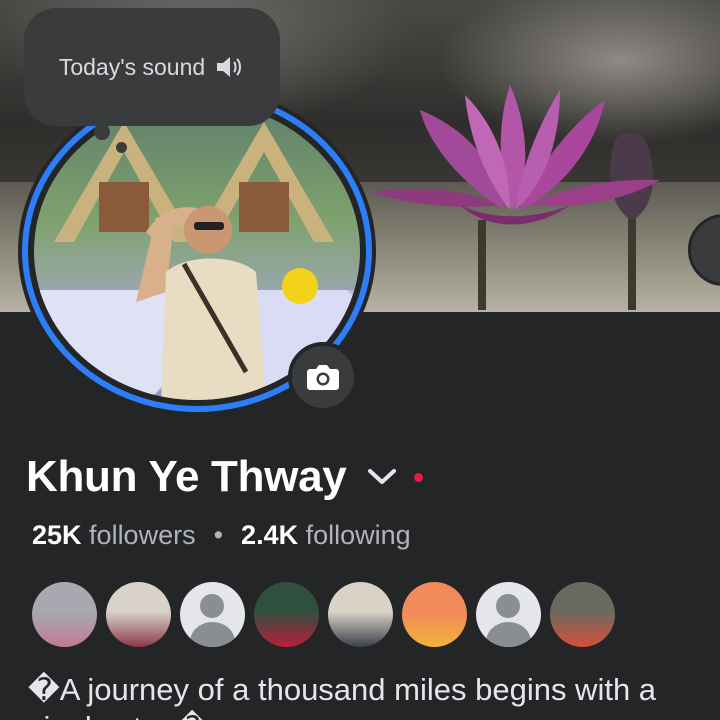  I want to click on profile-name-row: Khun Ye Thway, so click(225, 477).